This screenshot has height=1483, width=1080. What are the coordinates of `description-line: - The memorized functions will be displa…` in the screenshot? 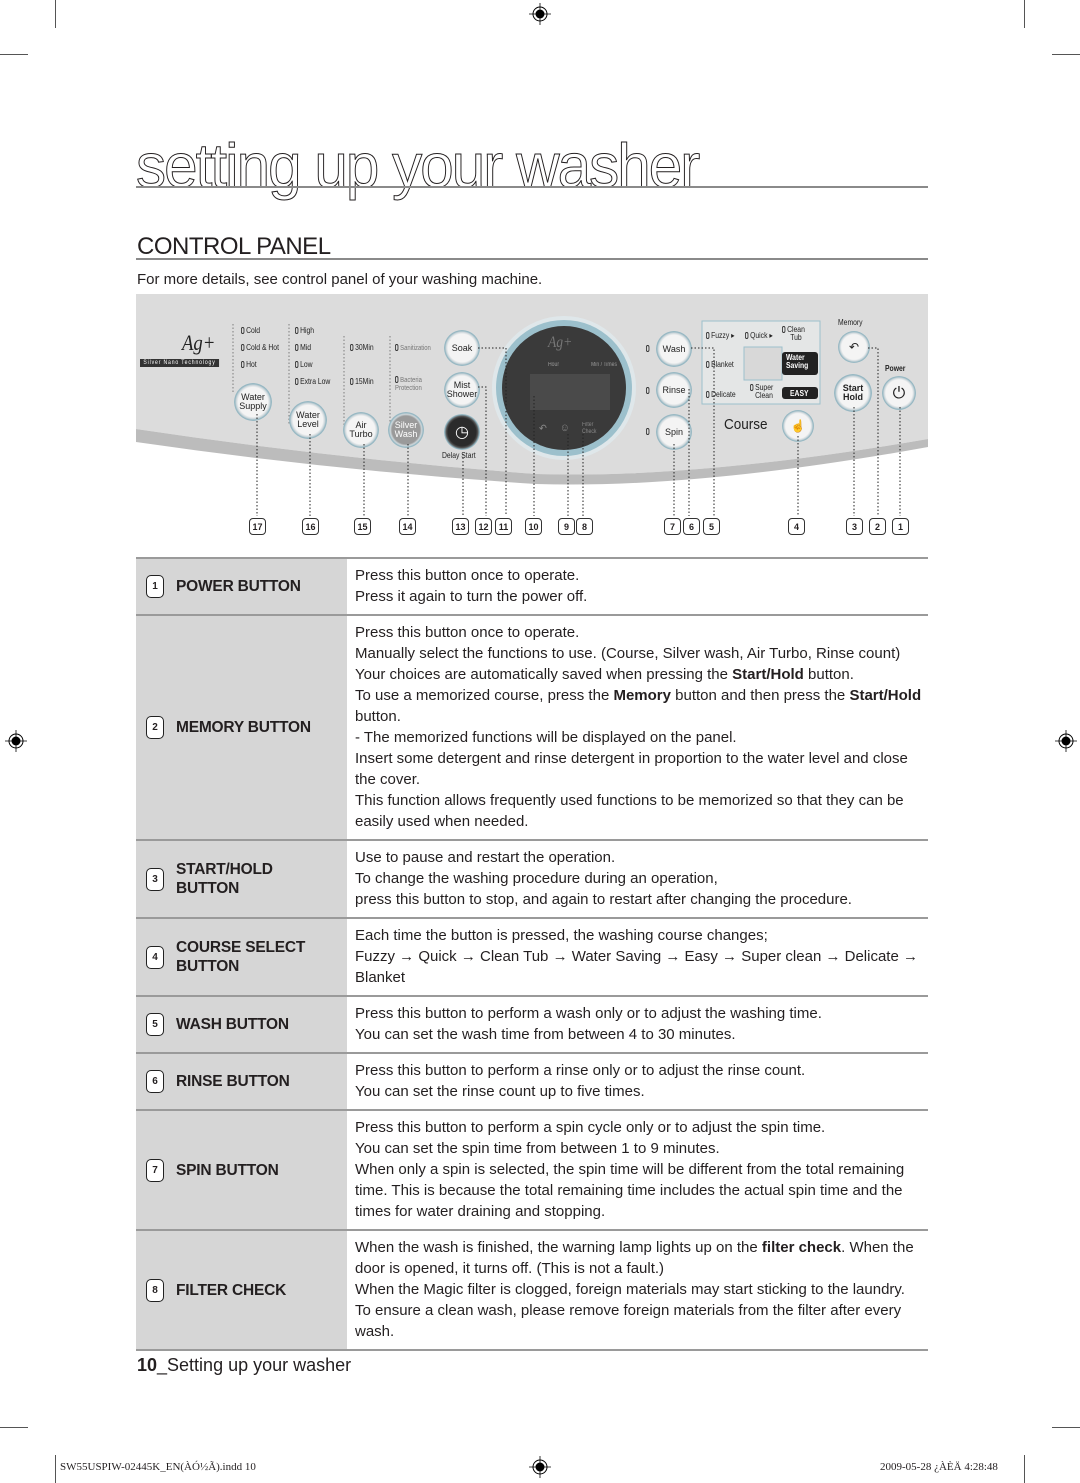 It's located at (546, 737).